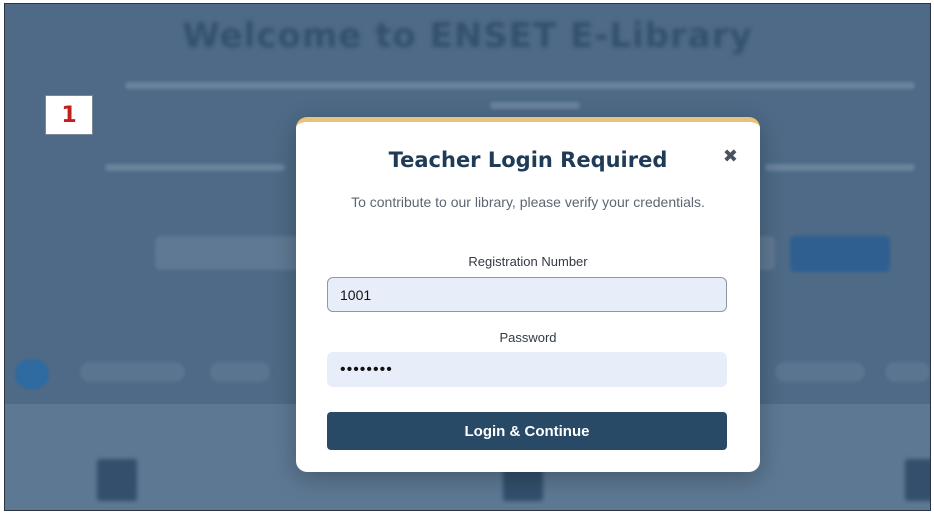 The height and width of the screenshot is (513, 934). Describe the element at coordinates (840, 254) in the screenshot. I see `background-search-button` at that location.